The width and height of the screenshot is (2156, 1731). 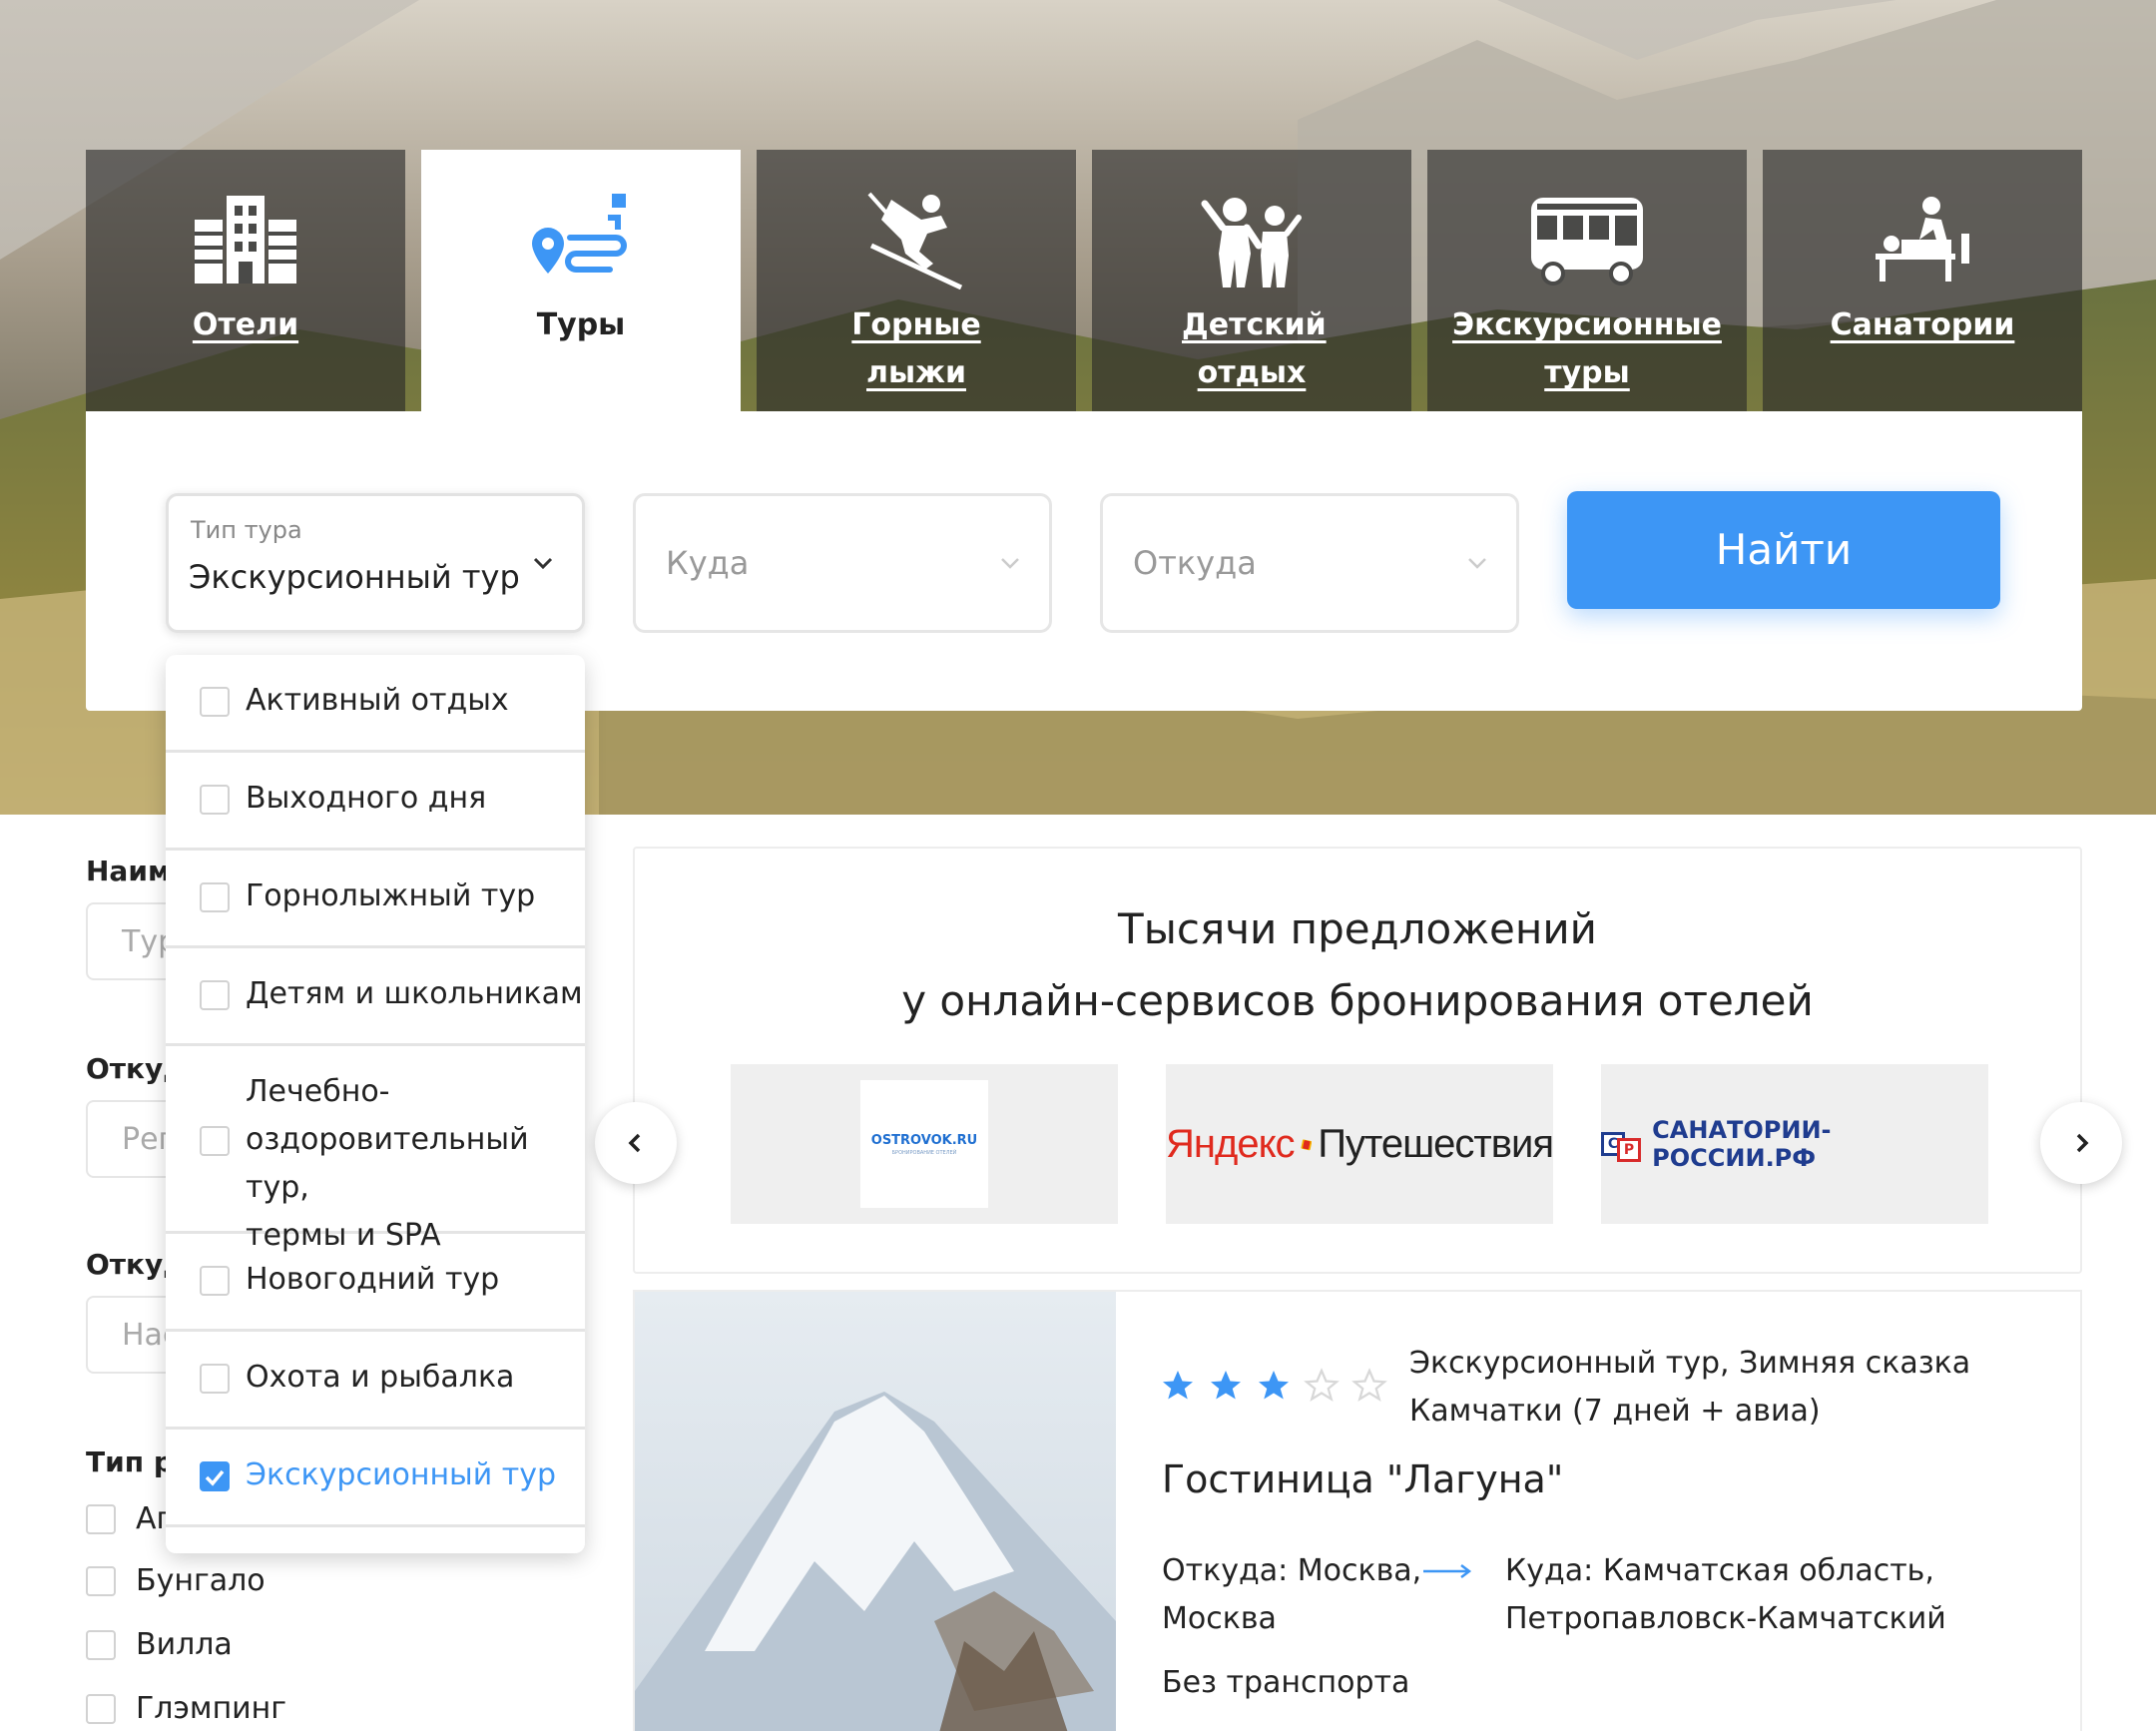 What do you see at coordinates (246, 530) in the screenshot?
I see `tour-type-label: Тип тура` at bounding box center [246, 530].